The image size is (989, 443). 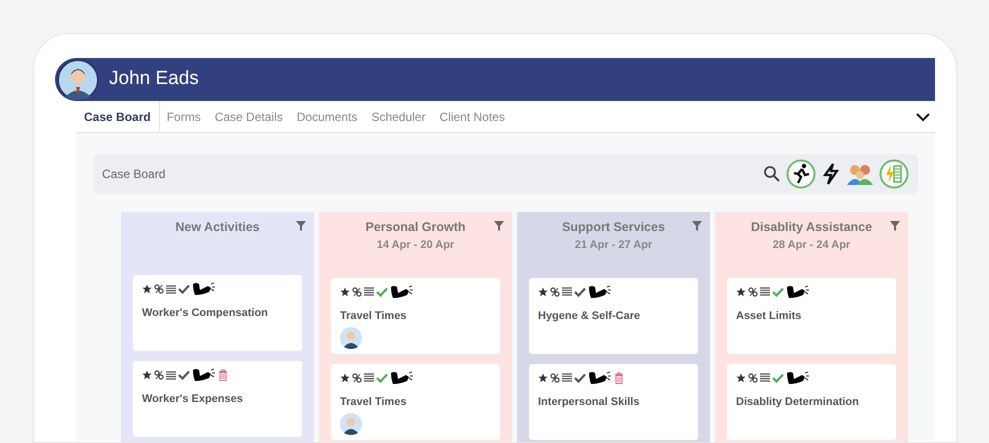 I want to click on card-title: Asset Limits, so click(x=769, y=315).